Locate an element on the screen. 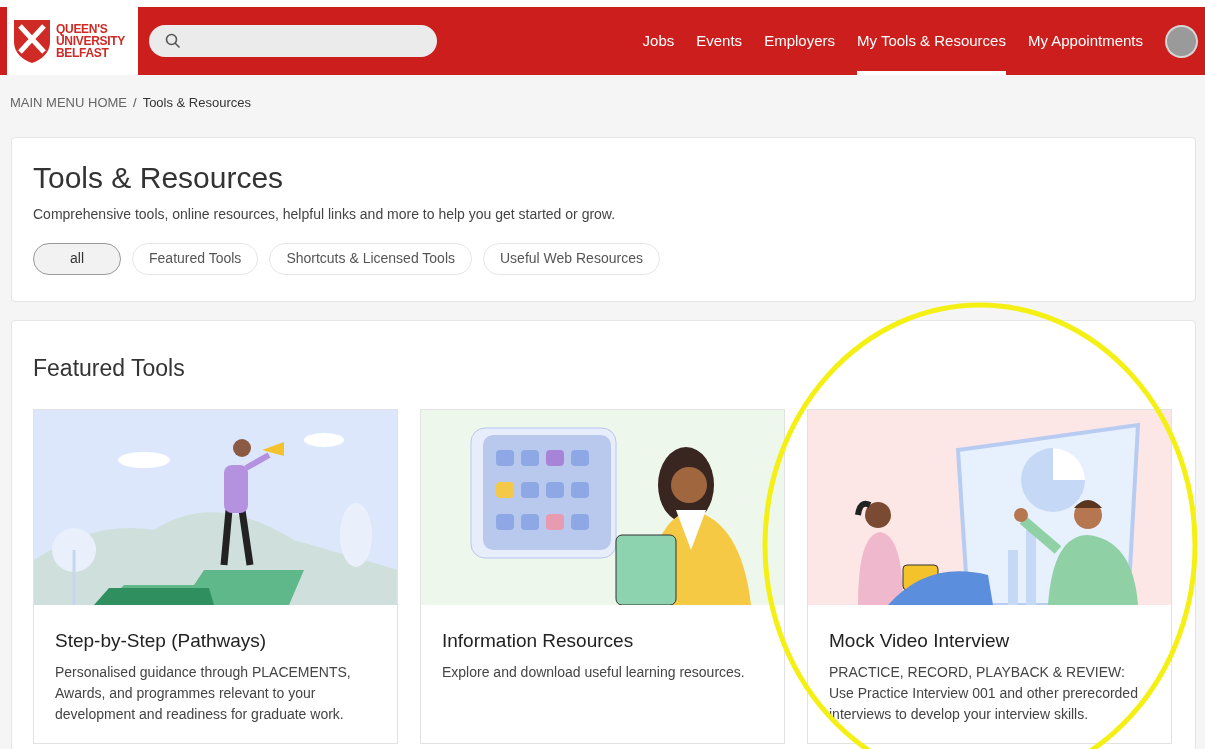 The height and width of the screenshot is (749, 1205). nav-link: Employers is located at coordinates (799, 41).